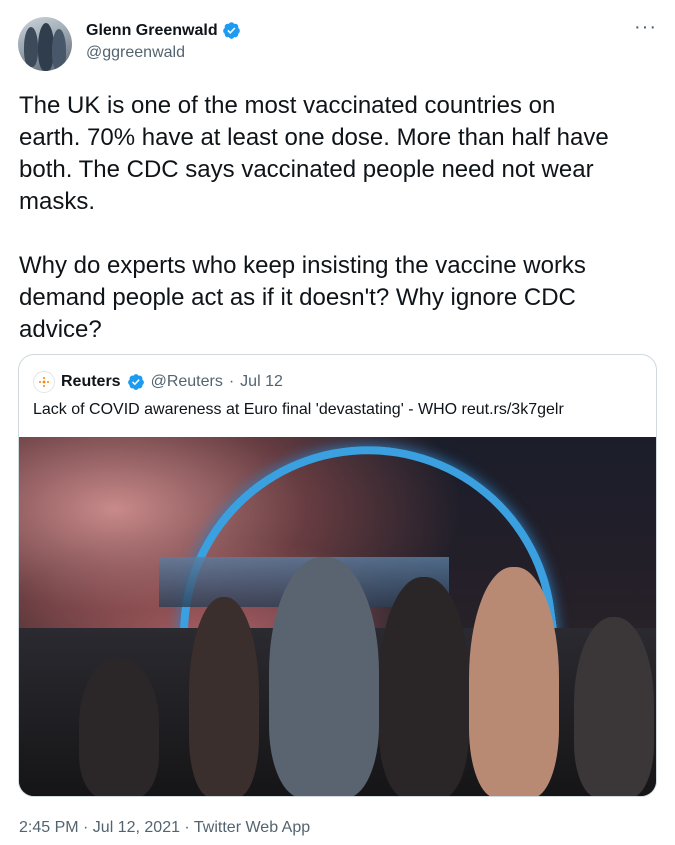 The width and height of the screenshot is (675, 845). Describe the element at coordinates (164, 828) in the screenshot. I see `tweet-timestamp: 2:45 PM · Jul 12, 2021 · Twitter Web App` at that location.